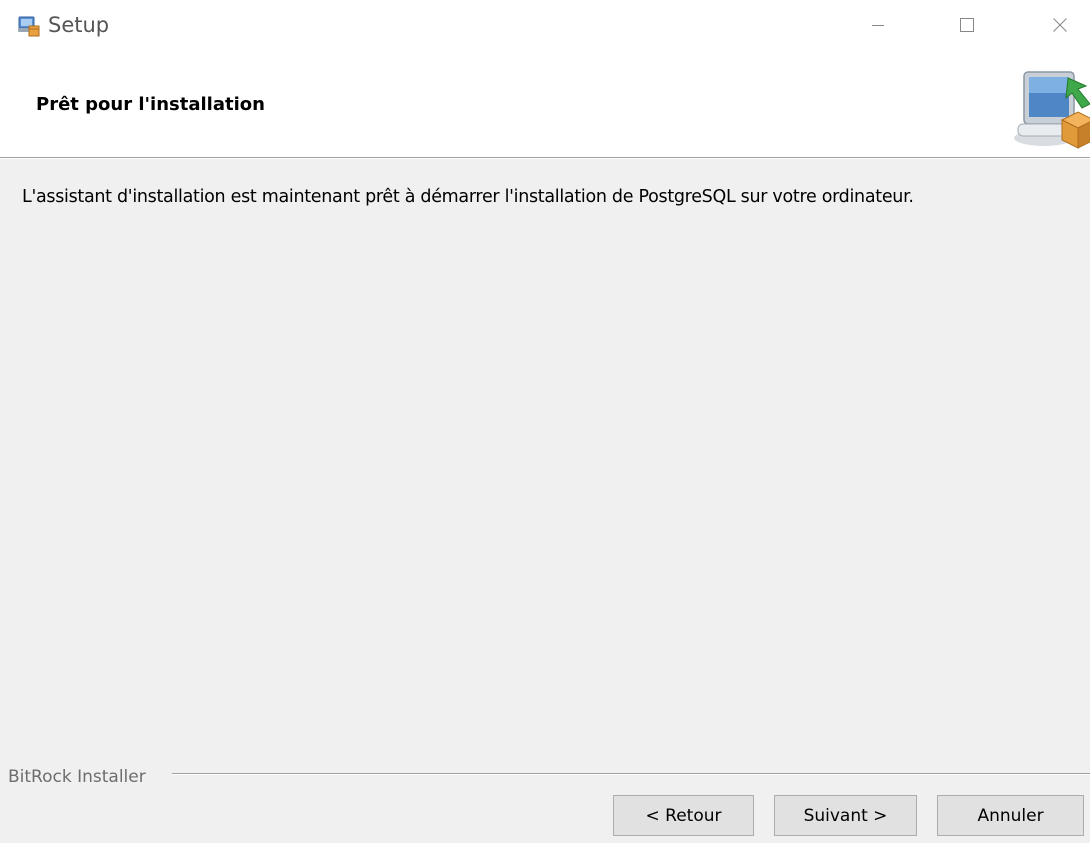 The image size is (1090, 843). Describe the element at coordinates (1052, 110) in the screenshot. I see `installer-computer-box-icon` at that location.